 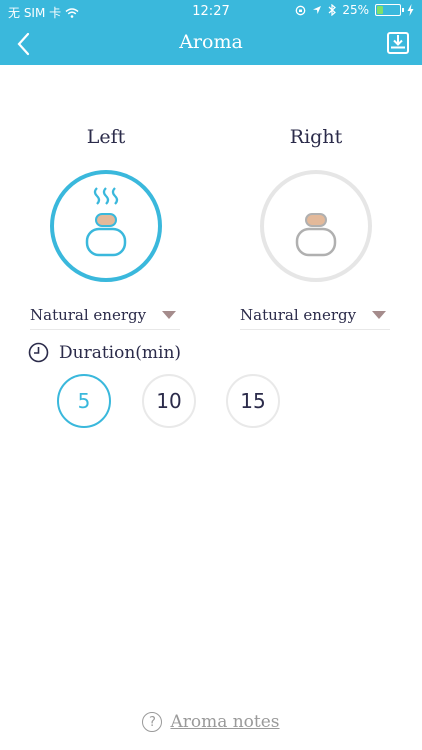 I want to click on right-diffuser-toggle, so click(x=316, y=226).